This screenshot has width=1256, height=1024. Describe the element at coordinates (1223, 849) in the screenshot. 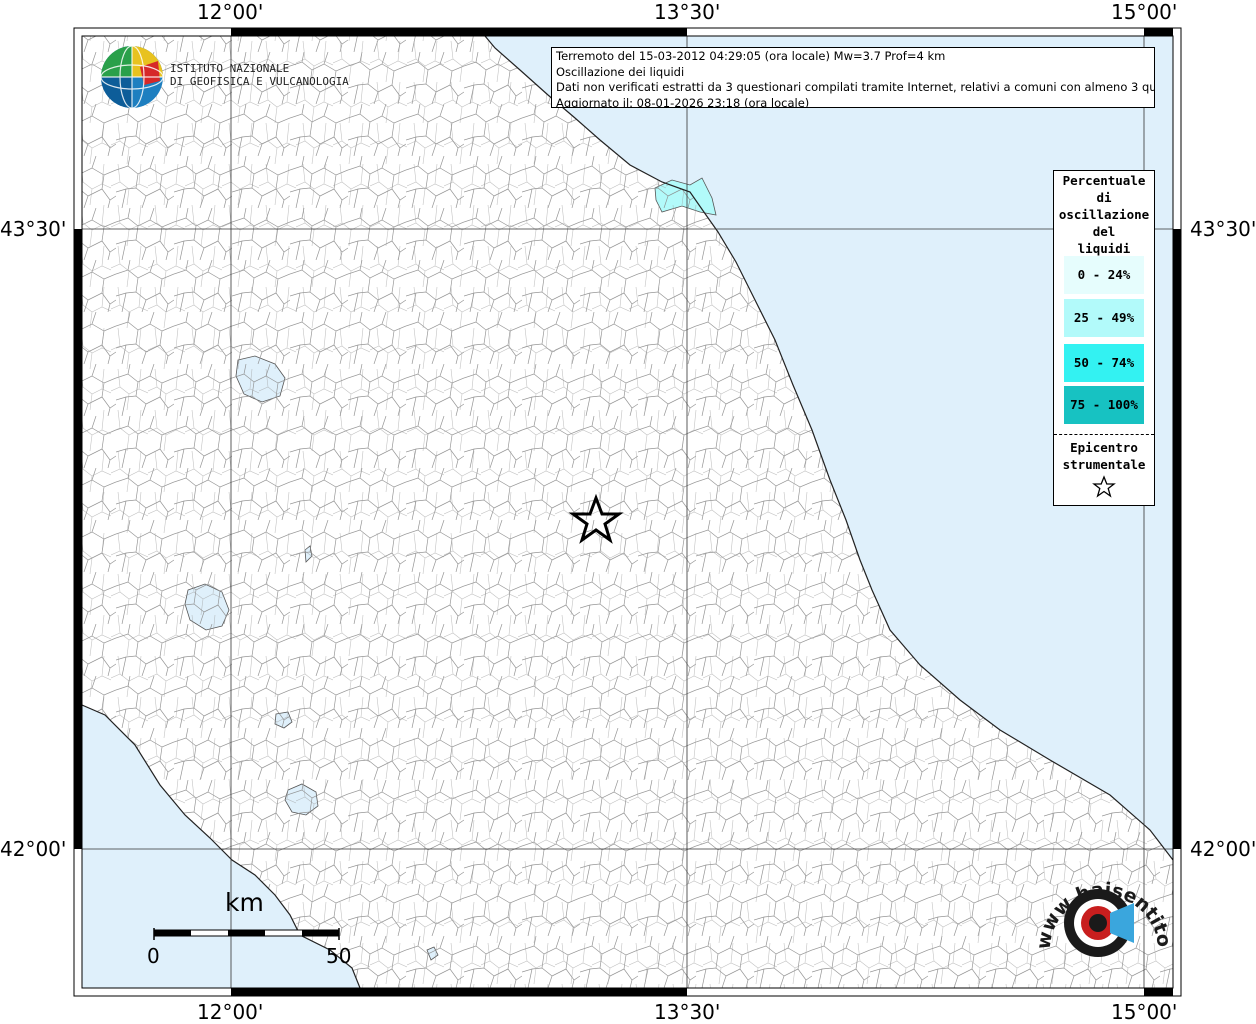

I see `latitude-label-right-2: 42°00'` at that location.